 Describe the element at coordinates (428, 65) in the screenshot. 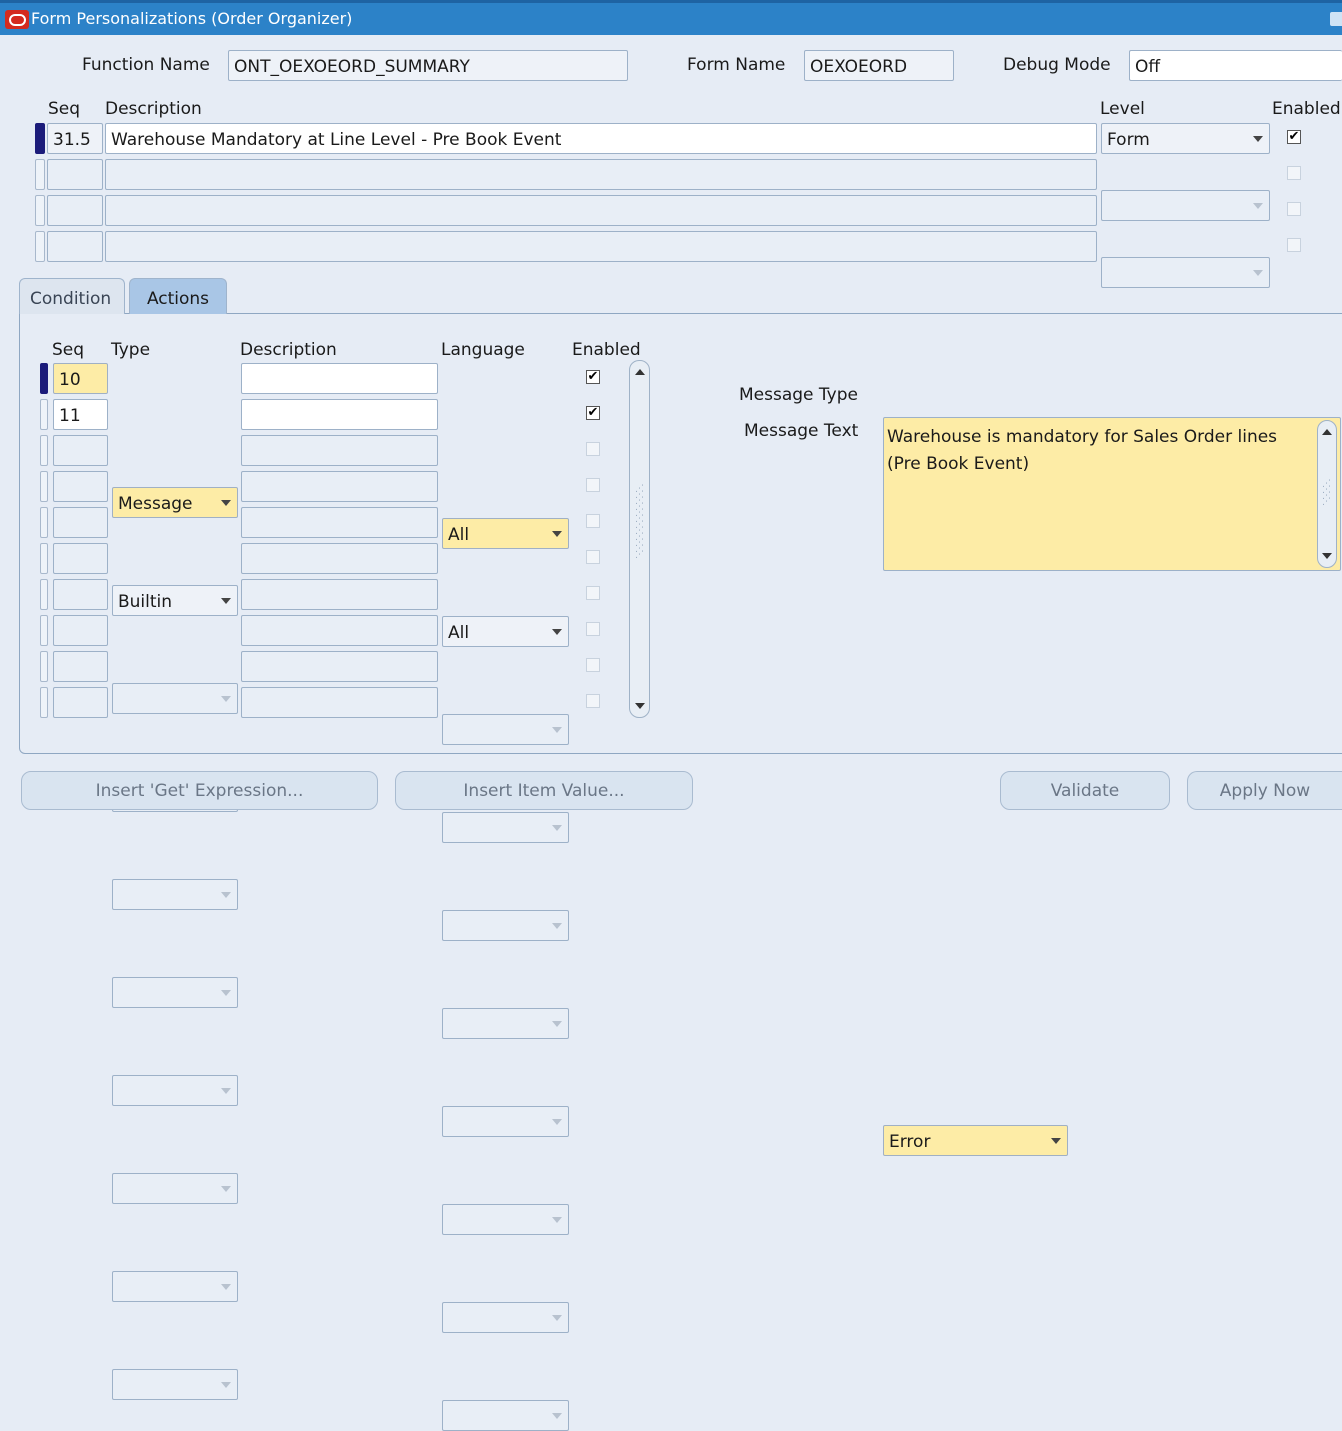

I see `function-name-field: ONT_OEXOEORD_SUMMARY` at that location.